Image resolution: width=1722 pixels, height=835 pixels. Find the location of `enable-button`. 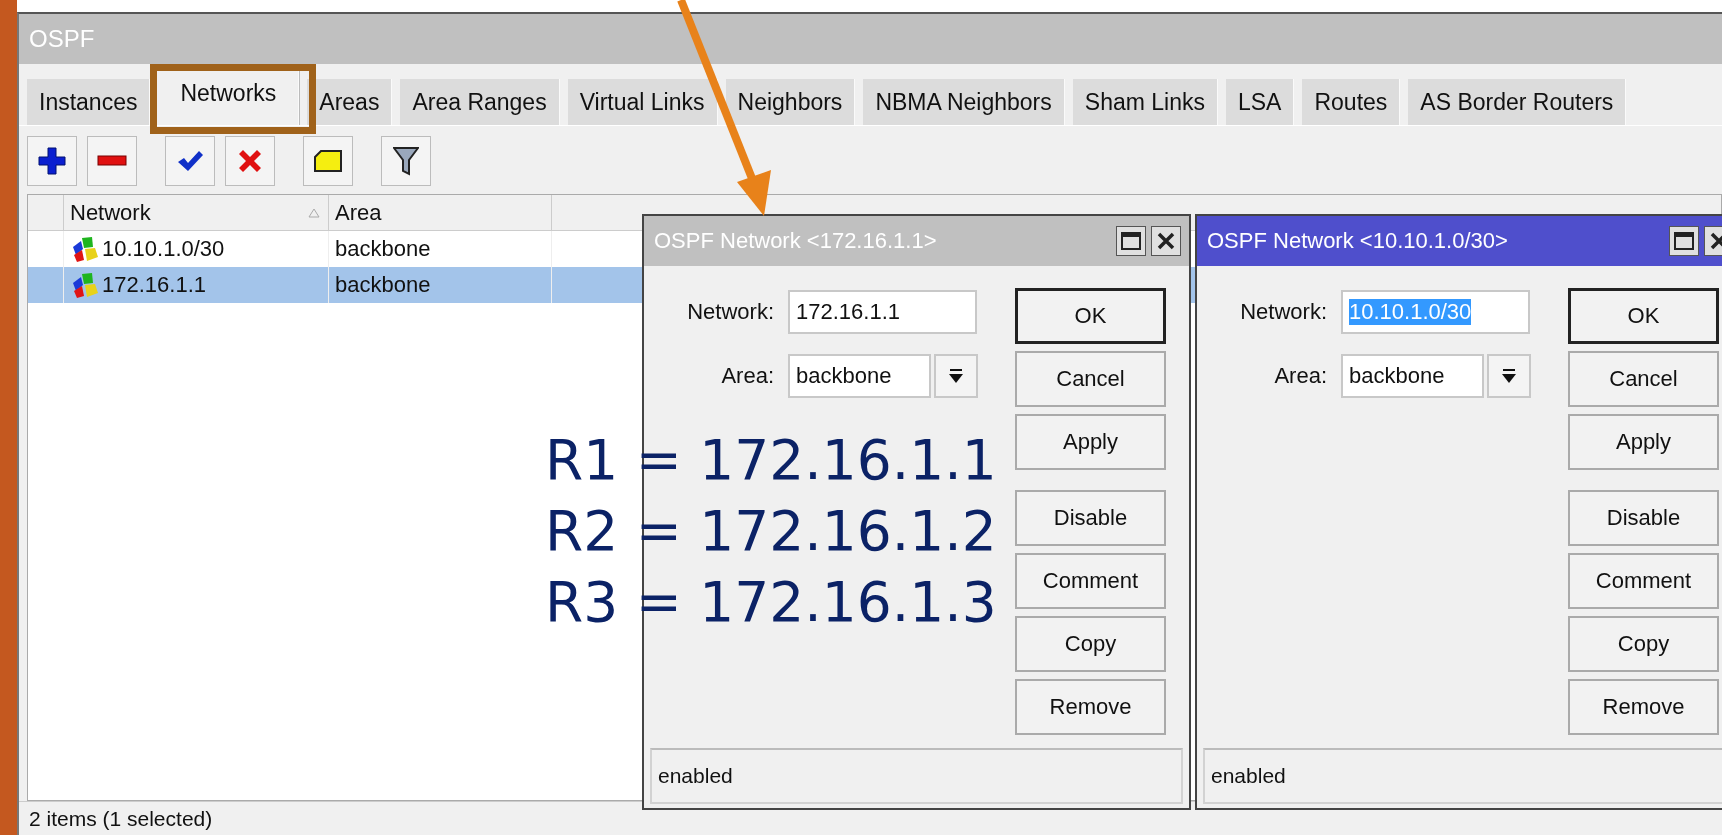

enable-button is located at coordinates (190, 161).